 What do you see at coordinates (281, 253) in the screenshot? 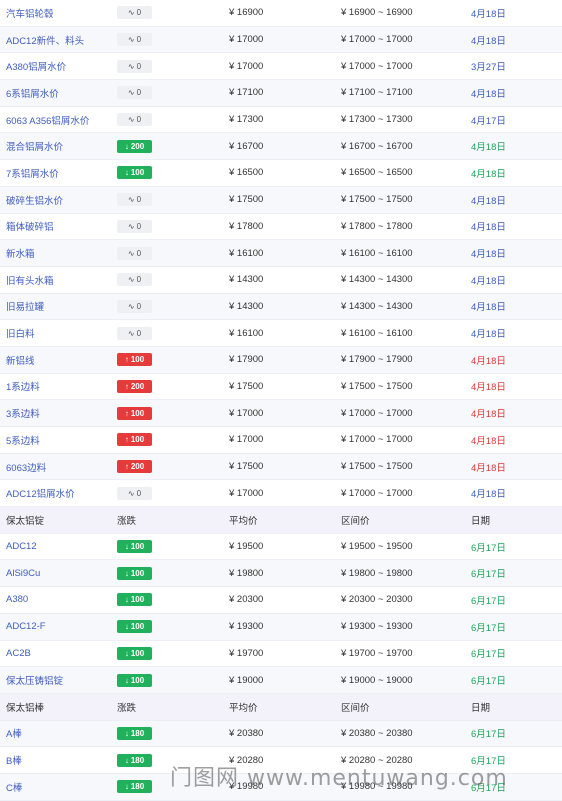
I see `table-row: 新水箱 ∿ 0 ¥ 16100 ¥ 16100 ~ 16100 4月18日` at bounding box center [281, 253].